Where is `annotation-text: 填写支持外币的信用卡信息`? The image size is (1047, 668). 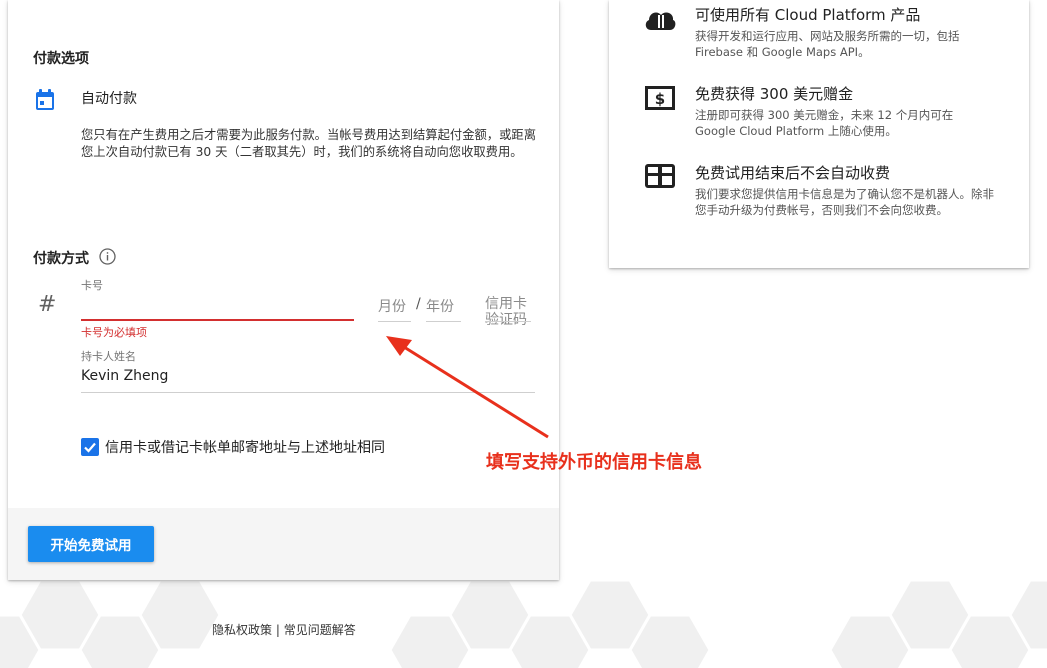 annotation-text: 填写支持外币的信用卡信息 is located at coordinates (594, 462).